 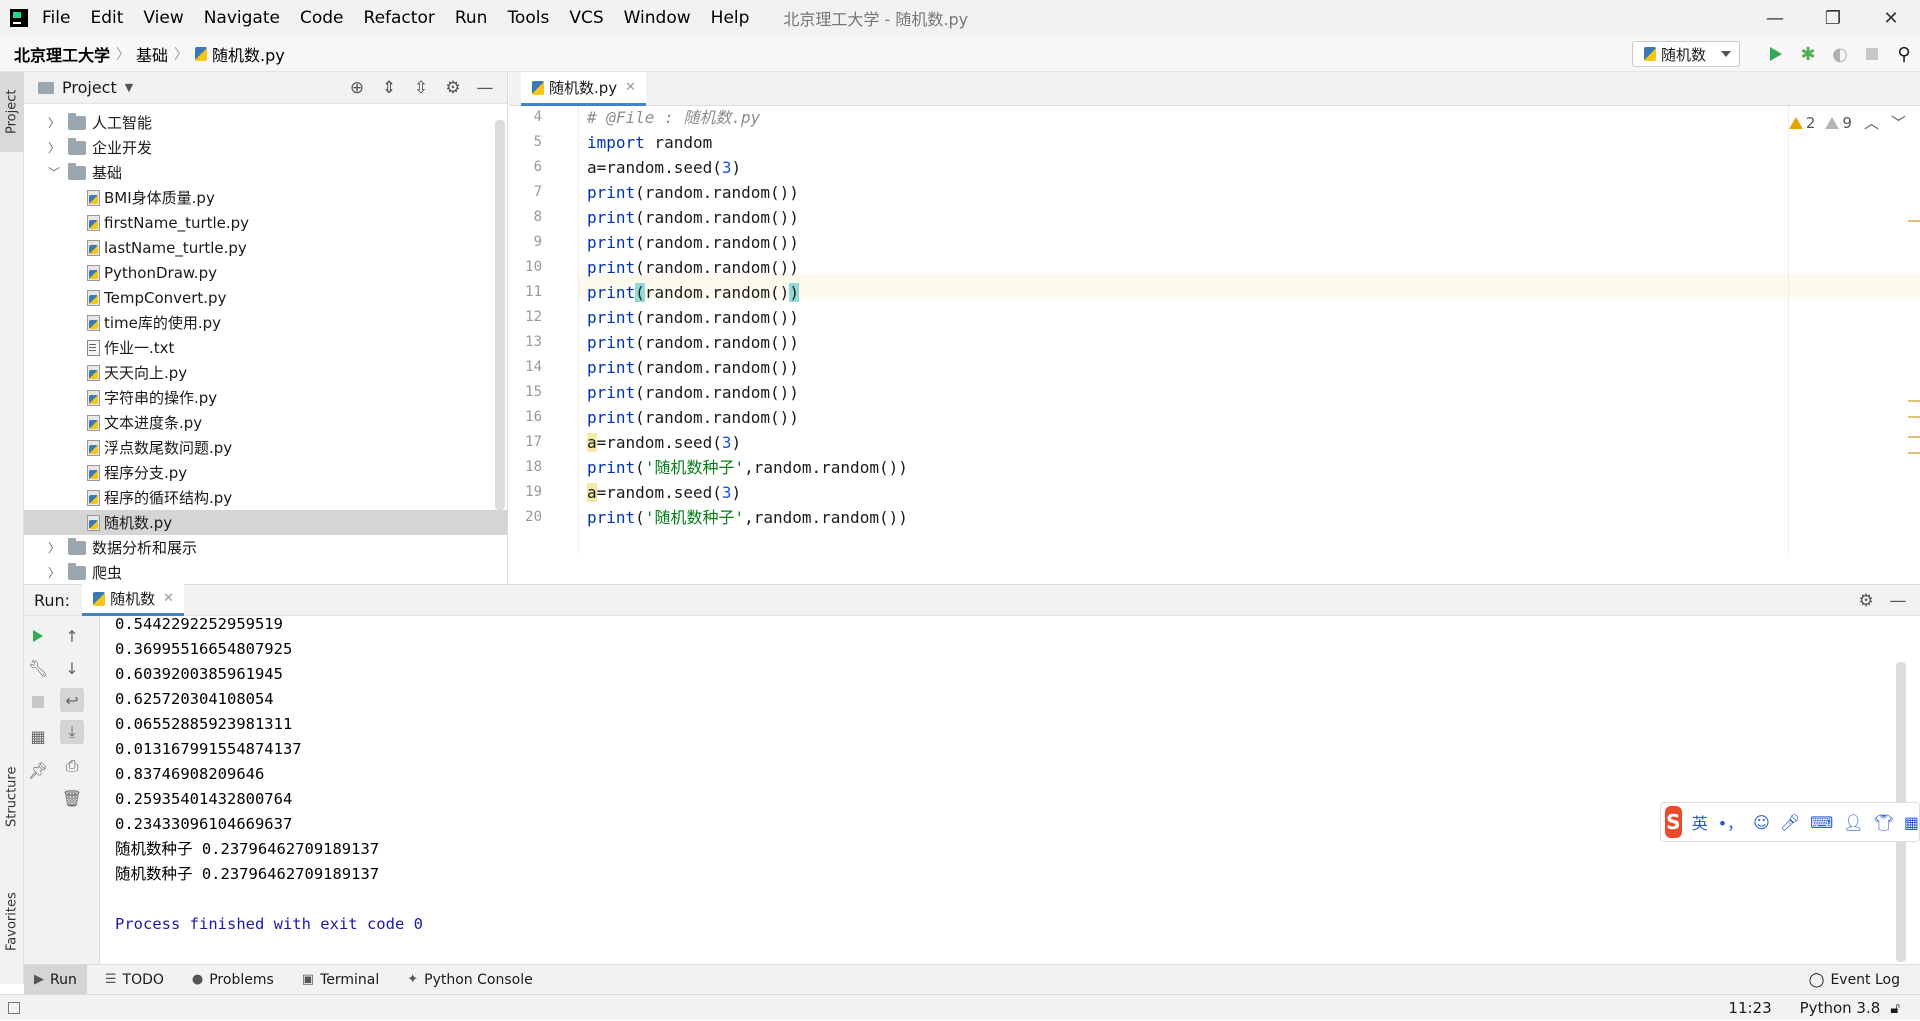 What do you see at coordinates (265, 297) in the screenshot?
I see `tree-file: TempConvert.py` at bounding box center [265, 297].